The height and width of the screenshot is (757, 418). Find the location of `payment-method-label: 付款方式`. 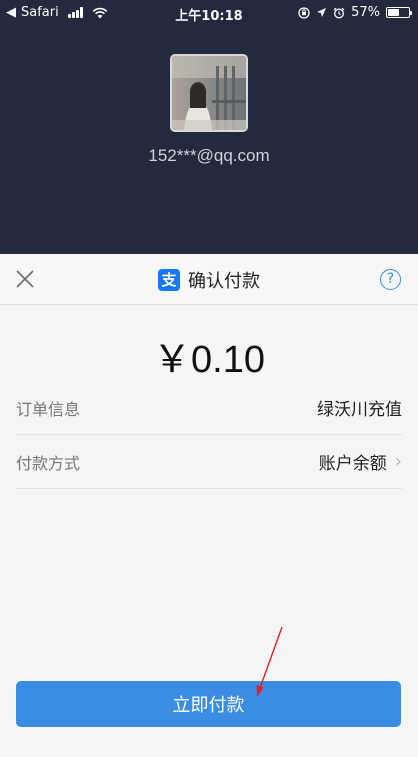

payment-method-label: 付款方式 is located at coordinates (48, 463).